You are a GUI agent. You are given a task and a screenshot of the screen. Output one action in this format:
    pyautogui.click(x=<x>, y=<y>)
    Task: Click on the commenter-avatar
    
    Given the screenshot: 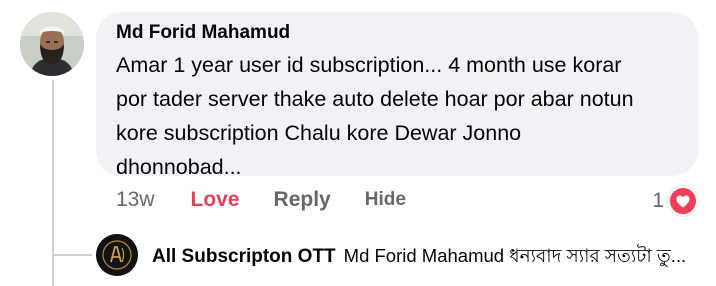 What is the action you would take?
    pyautogui.click(x=52, y=44)
    